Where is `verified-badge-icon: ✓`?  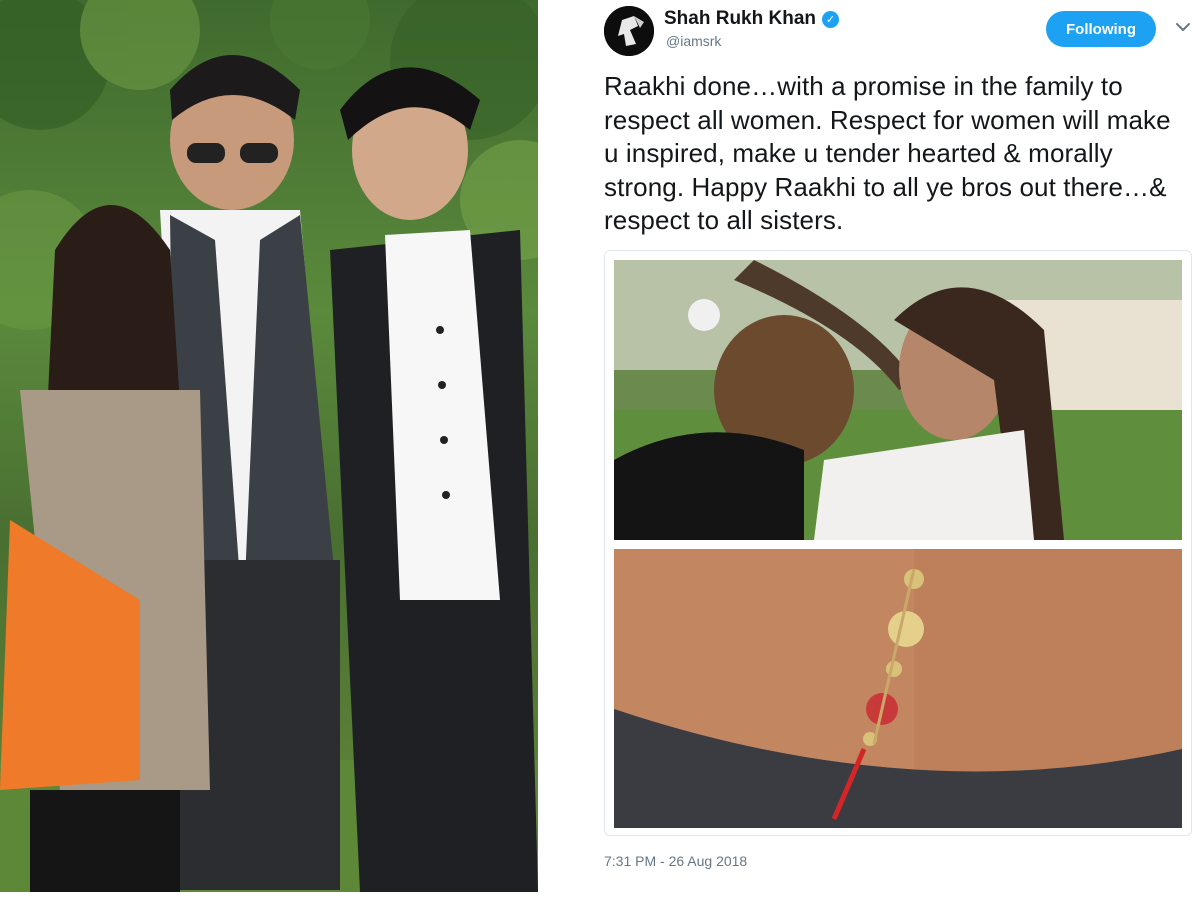
verified-badge-icon: ✓ is located at coordinates (831, 19).